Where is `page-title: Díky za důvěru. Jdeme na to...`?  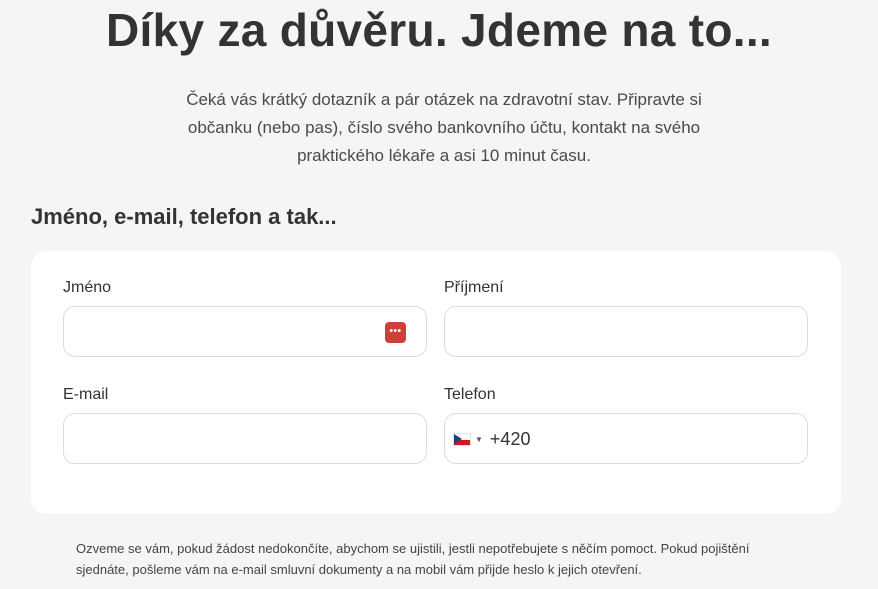 page-title: Díky za důvěru. Jdeme na to... is located at coordinates (439, 30).